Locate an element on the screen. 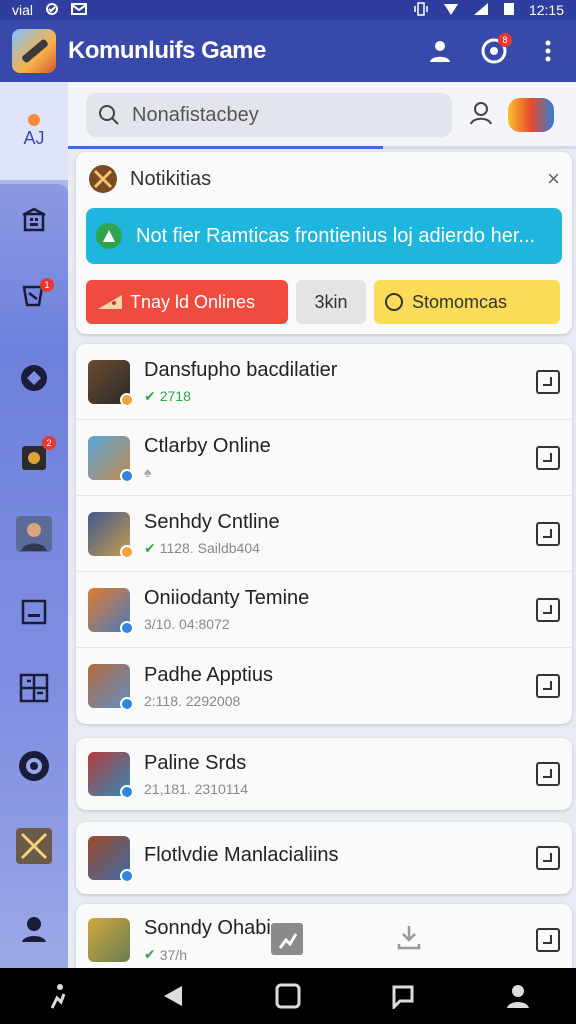 The height and width of the screenshot is (1024, 576). overflow-menu-button is located at coordinates (548, 51).